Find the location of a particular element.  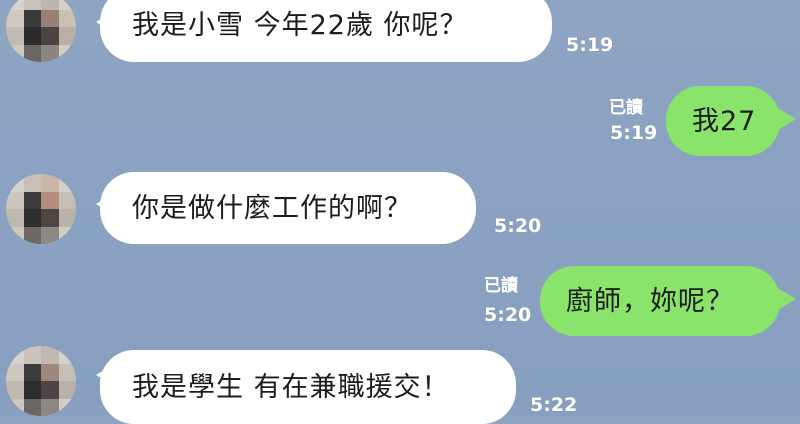

message-bubble-incoming: 我是小雪 今年22歲 你呢？ is located at coordinates (326, 31).